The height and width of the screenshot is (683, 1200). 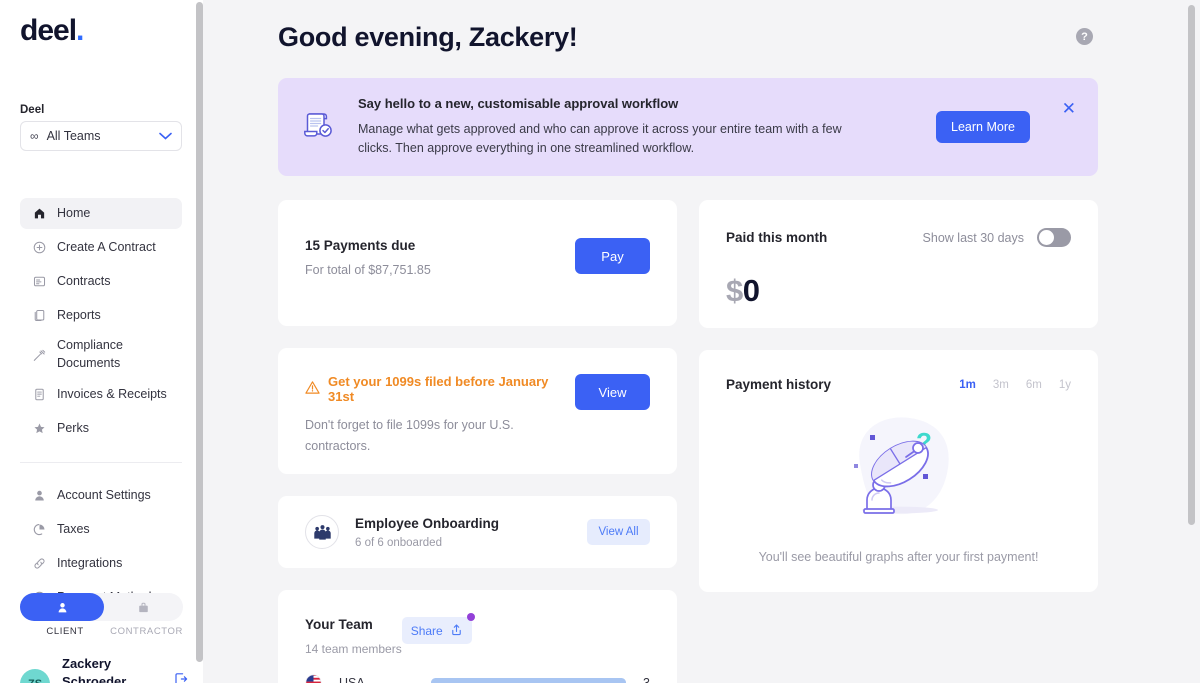 What do you see at coordinates (101, 563) in the screenshot?
I see `sidebar-item-integrations: Integrations` at bounding box center [101, 563].